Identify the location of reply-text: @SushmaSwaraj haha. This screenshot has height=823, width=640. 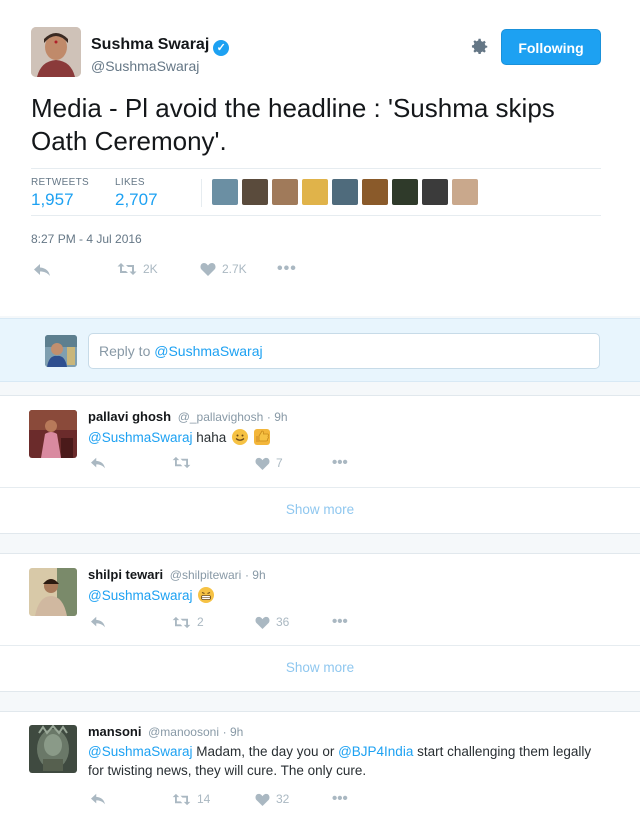
(348, 437).